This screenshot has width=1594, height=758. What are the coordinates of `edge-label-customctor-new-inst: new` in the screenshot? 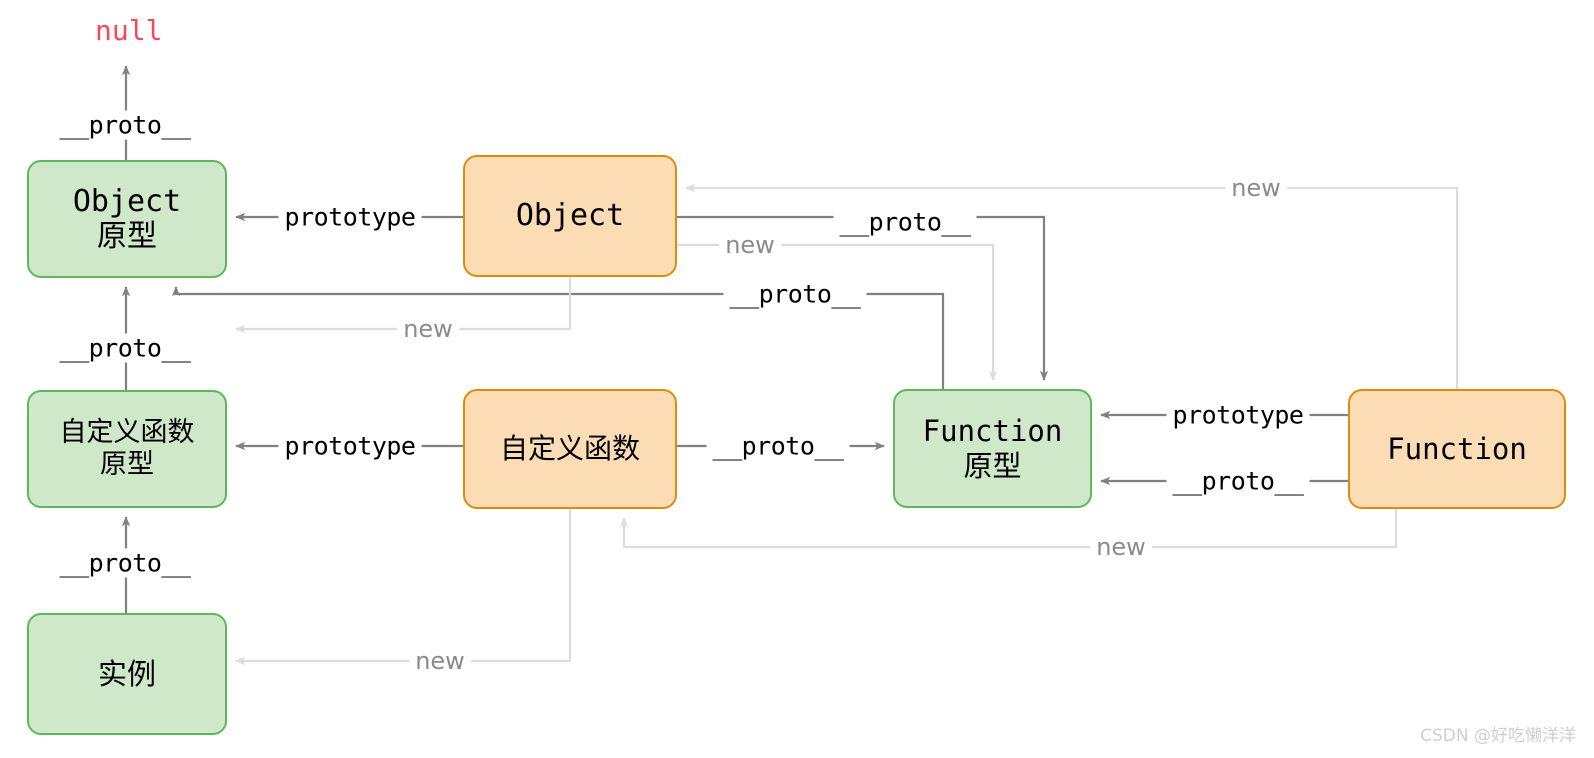 It's located at (440, 661).